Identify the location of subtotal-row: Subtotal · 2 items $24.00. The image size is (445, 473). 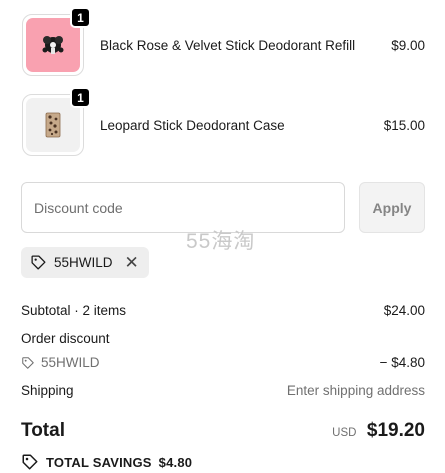
(223, 310).